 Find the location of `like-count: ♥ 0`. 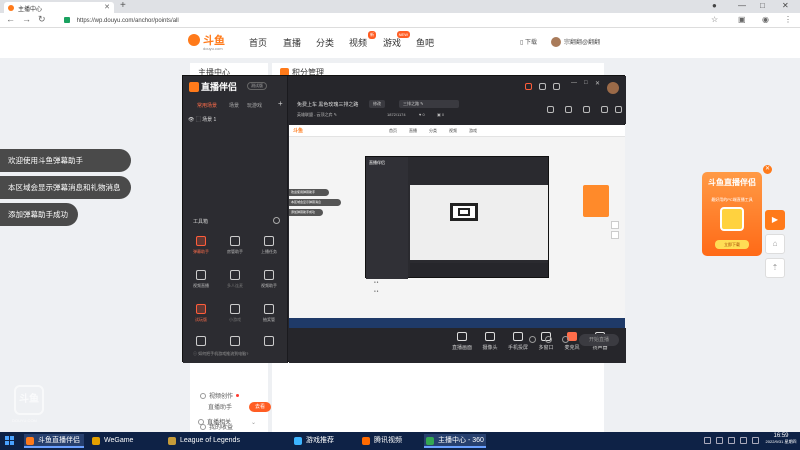

like-count: ♥ 0 is located at coordinates (422, 114).